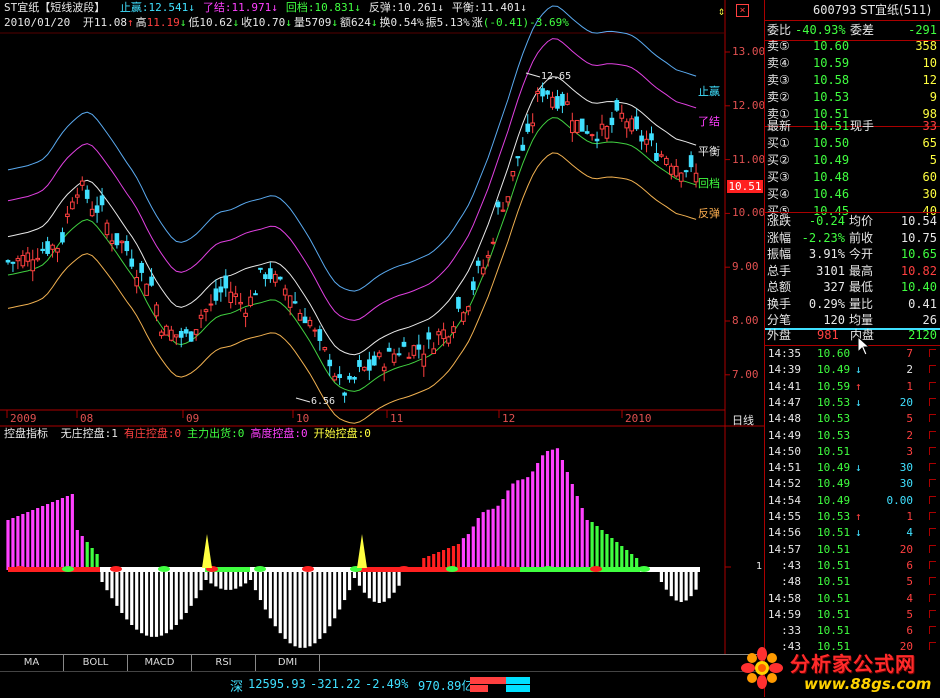 This screenshot has height=698, width=940. I want to click on bids-volume: 30, so click(929, 194).